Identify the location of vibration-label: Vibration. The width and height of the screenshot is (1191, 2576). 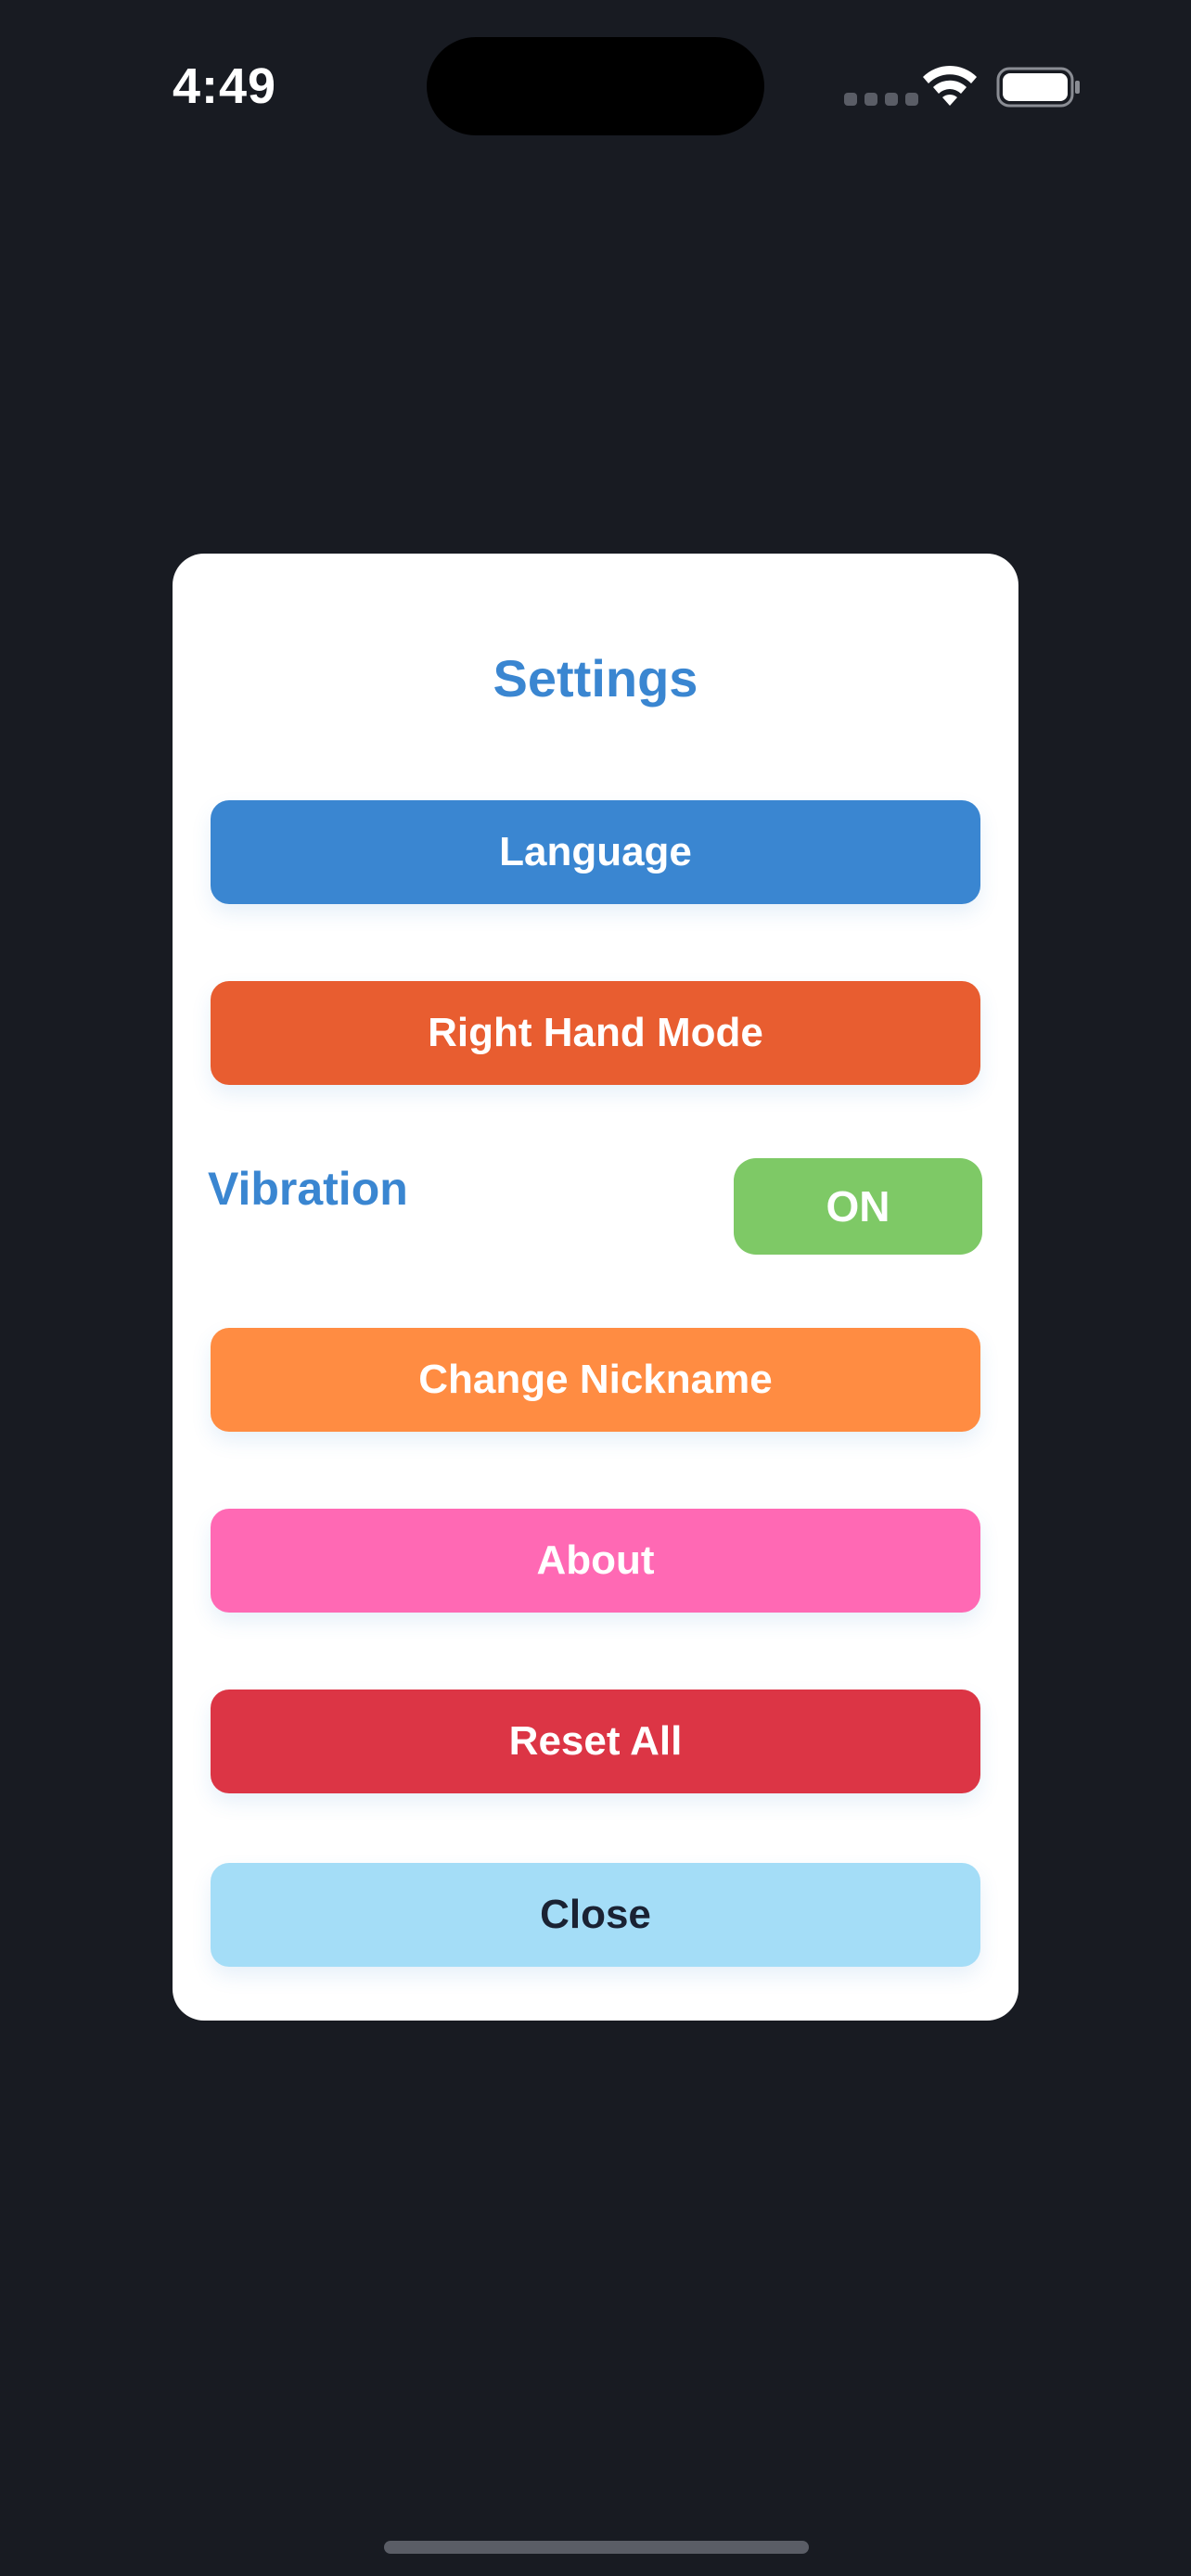
(308, 1189).